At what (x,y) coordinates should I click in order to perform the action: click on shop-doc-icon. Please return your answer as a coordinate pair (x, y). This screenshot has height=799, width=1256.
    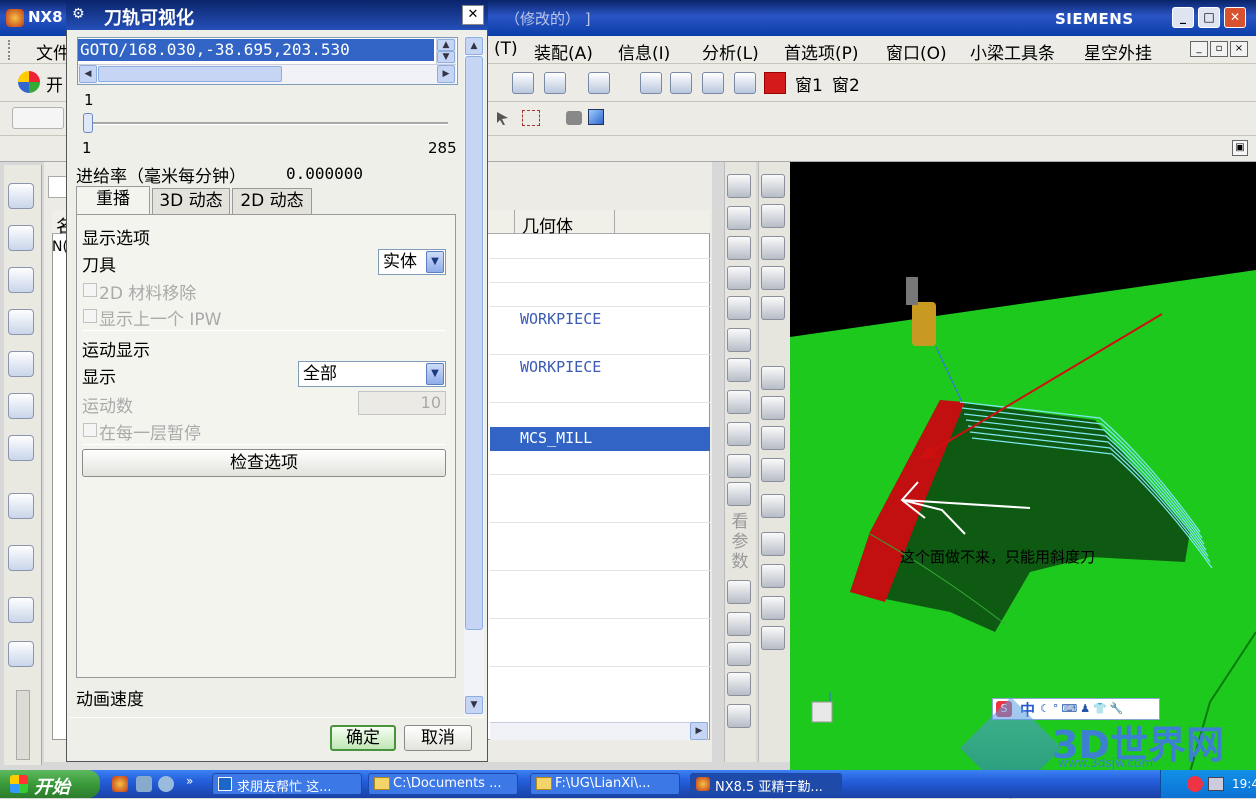
    Looking at the image, I should click on (773, 408).